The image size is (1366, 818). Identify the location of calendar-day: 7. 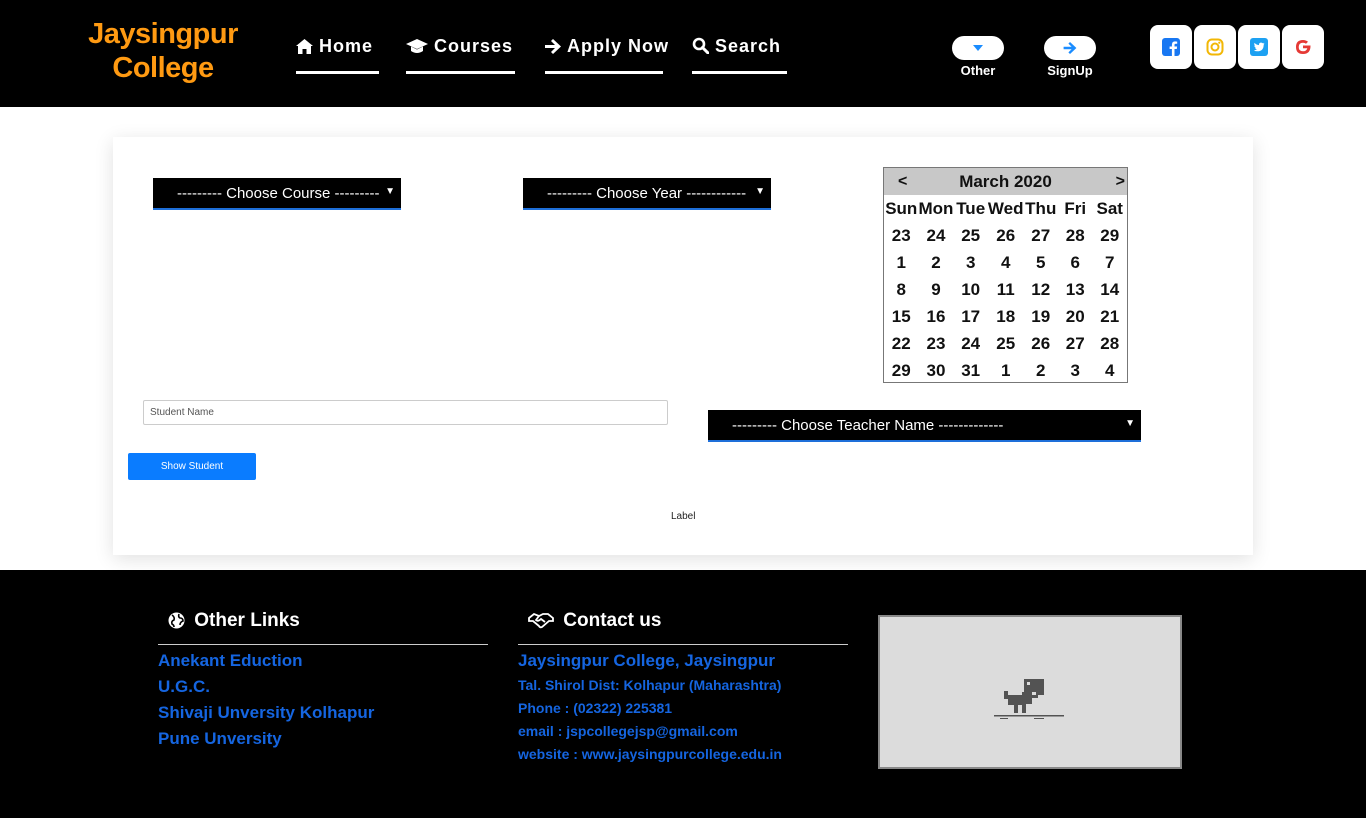
(1110, 262).